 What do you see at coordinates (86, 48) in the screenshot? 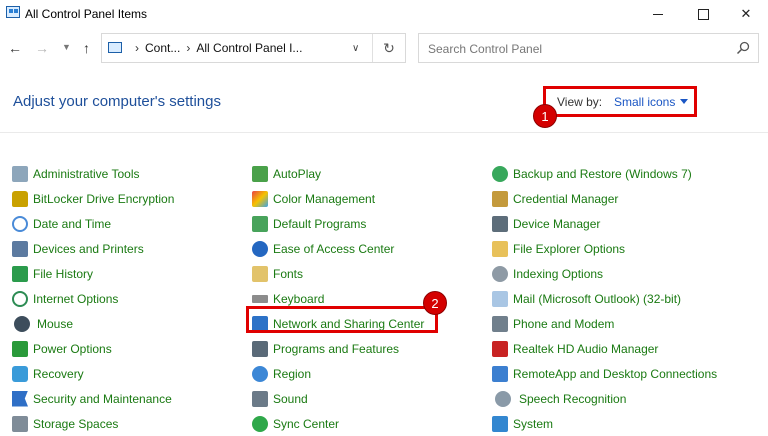
I see `up-arrow-icon: ↑` at bounding box center [86, 48].